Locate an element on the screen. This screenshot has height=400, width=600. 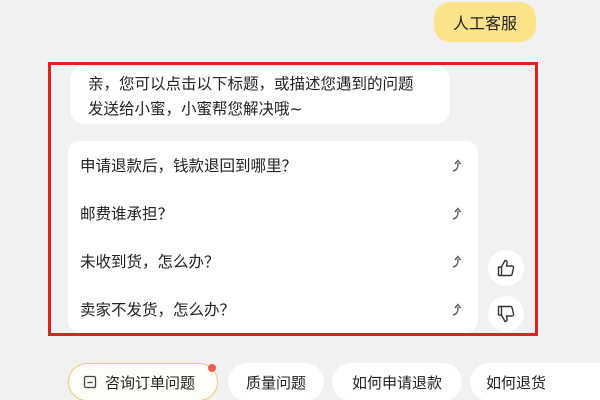
notification-dot is located at coordinates (212, 368).